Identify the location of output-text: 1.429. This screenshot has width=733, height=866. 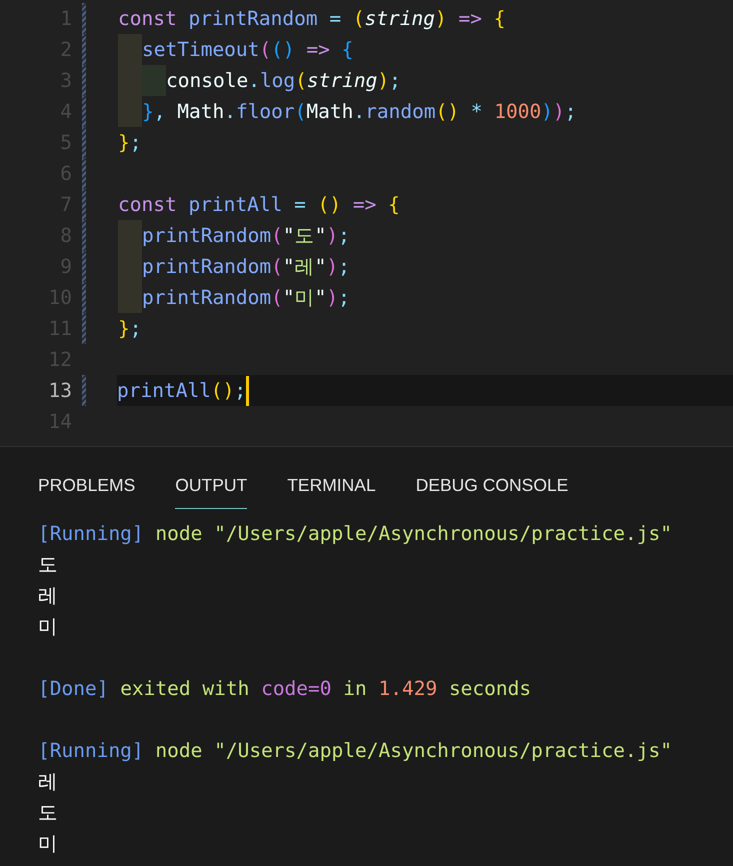
(408, 689).